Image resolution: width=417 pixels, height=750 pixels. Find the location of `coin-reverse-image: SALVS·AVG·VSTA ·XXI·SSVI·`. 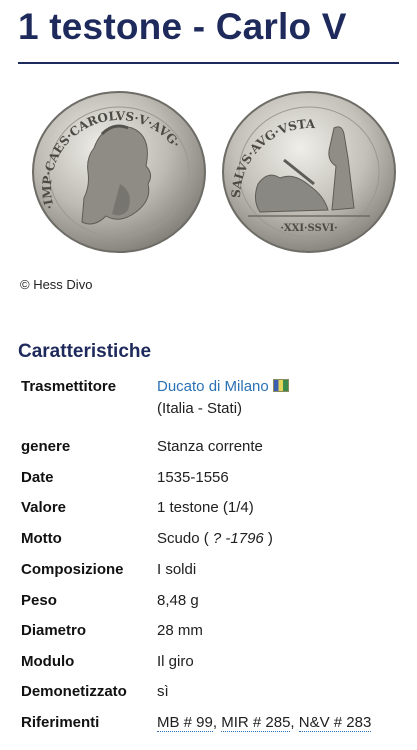

coin-reverse-image: SALVS·AVG·VSTA ·XXI·SSVI· is located at coordinates (309, 172).